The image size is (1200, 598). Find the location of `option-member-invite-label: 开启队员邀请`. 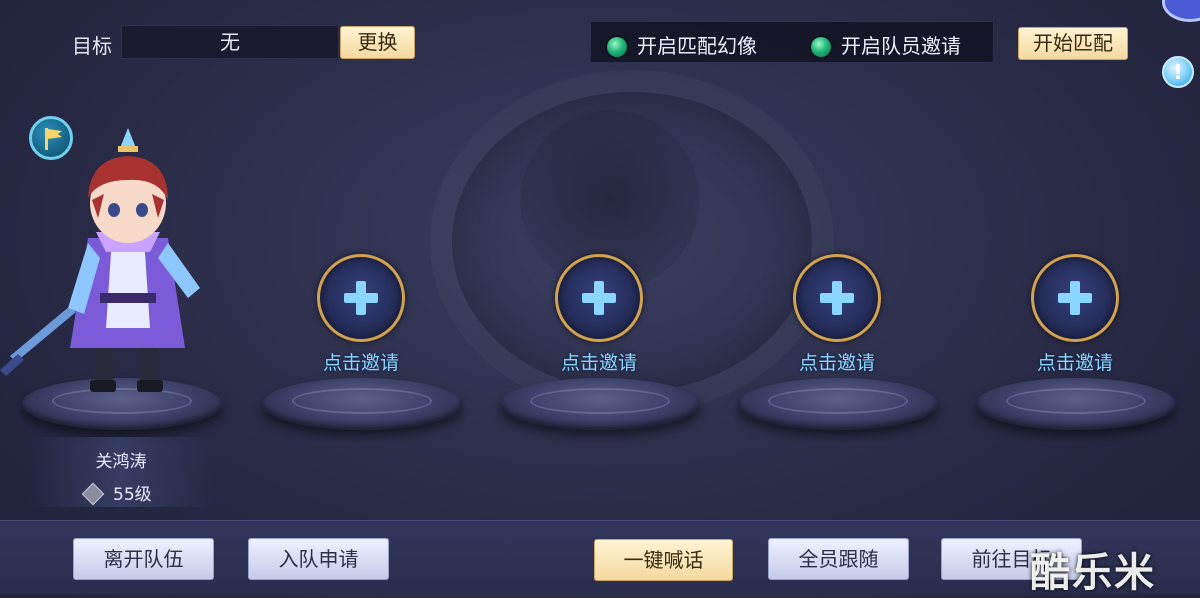

option-member-invite-label: 开启队员邀请 is located at coordinates (901, 46).